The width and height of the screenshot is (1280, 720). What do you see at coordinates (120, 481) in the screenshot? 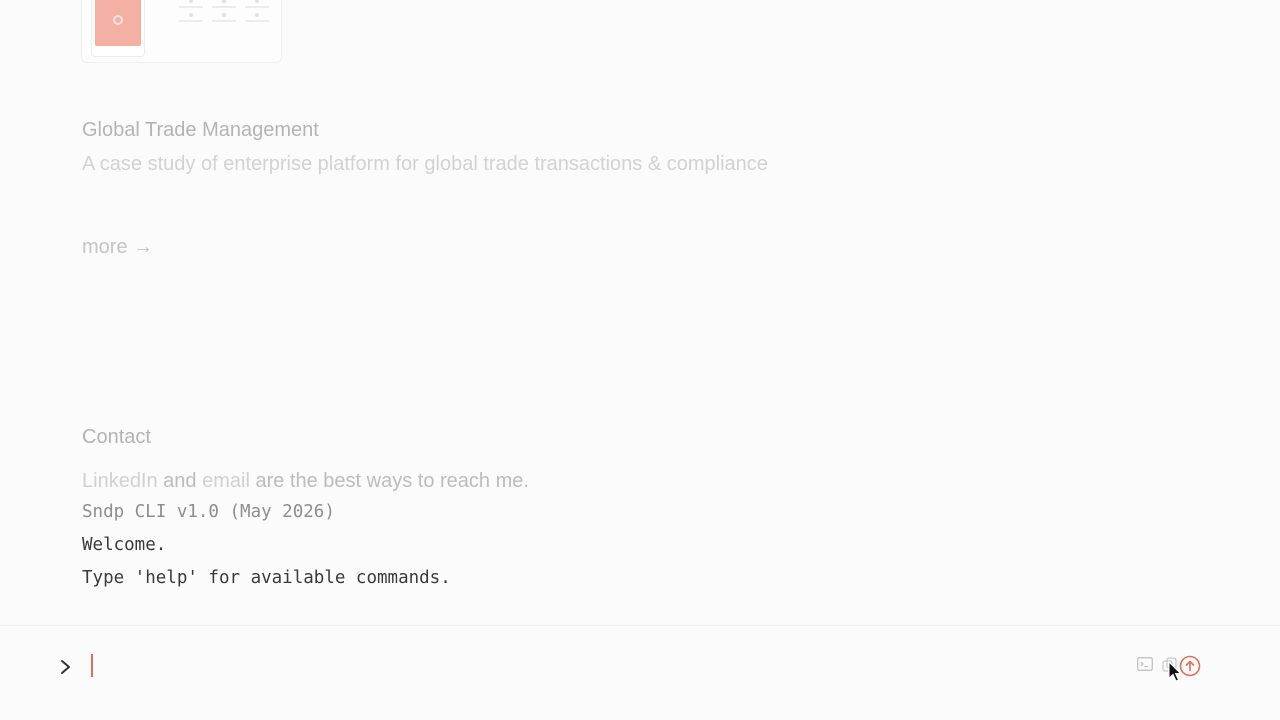
I see `linkedin-link: LinkedIn` at bounding box center [120, 481].